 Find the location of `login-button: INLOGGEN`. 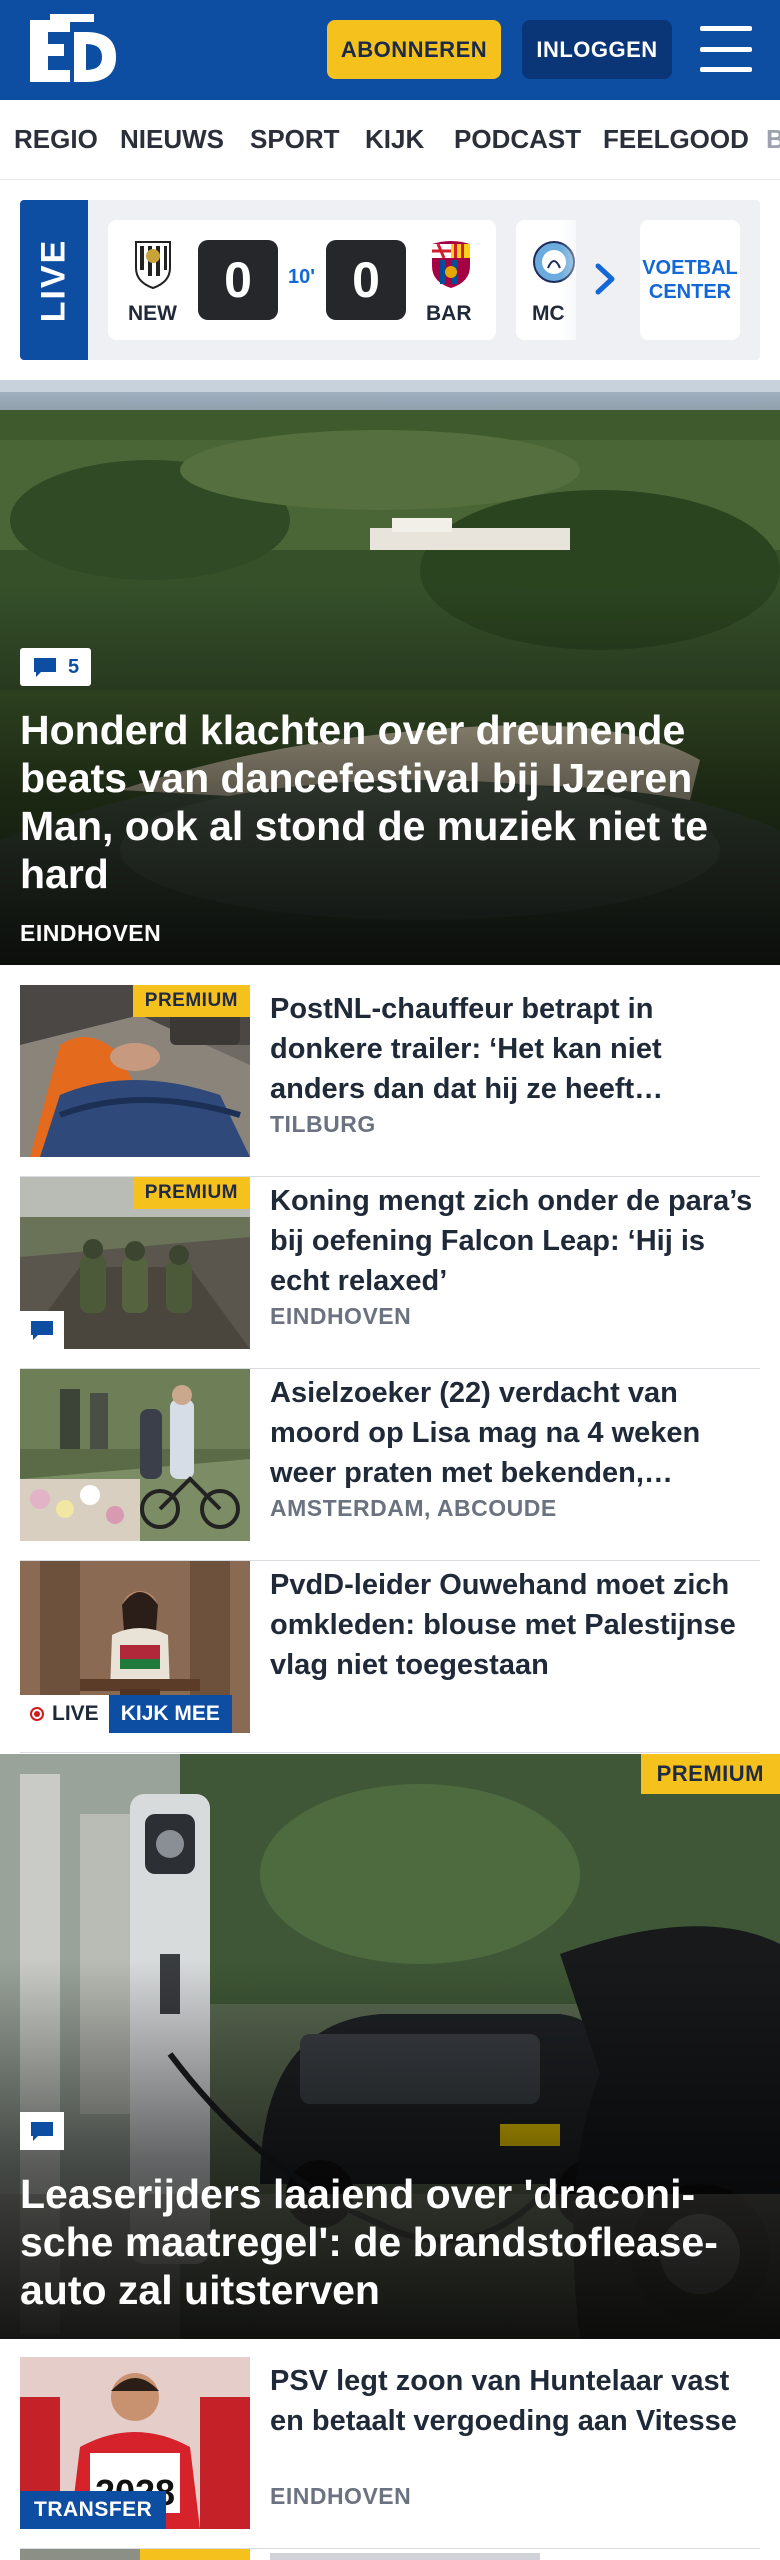

login-button: INLOGGEN is located at coordinates (597, 49).